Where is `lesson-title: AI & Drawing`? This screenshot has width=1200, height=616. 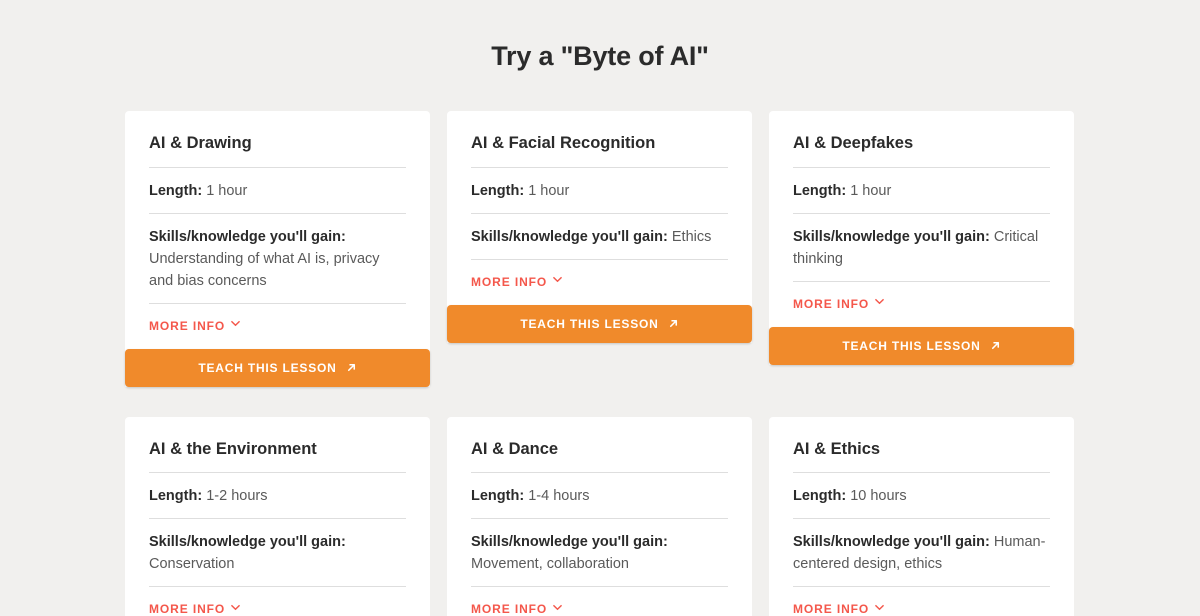 lesson-title: AI & Drawing is located at coordinates (200, 143).